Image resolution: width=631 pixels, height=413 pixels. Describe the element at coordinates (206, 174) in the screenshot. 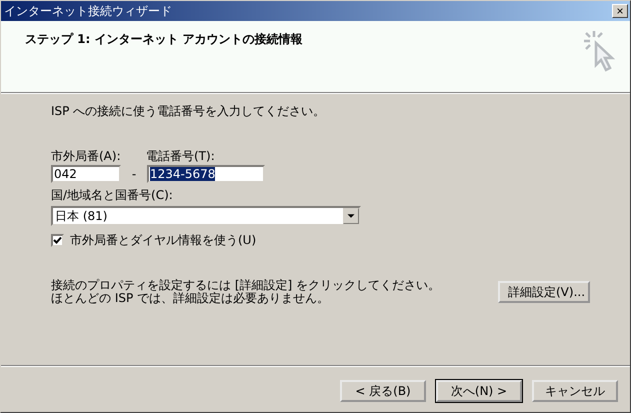

I see `phone-number-field: 1234-5678` at that location.